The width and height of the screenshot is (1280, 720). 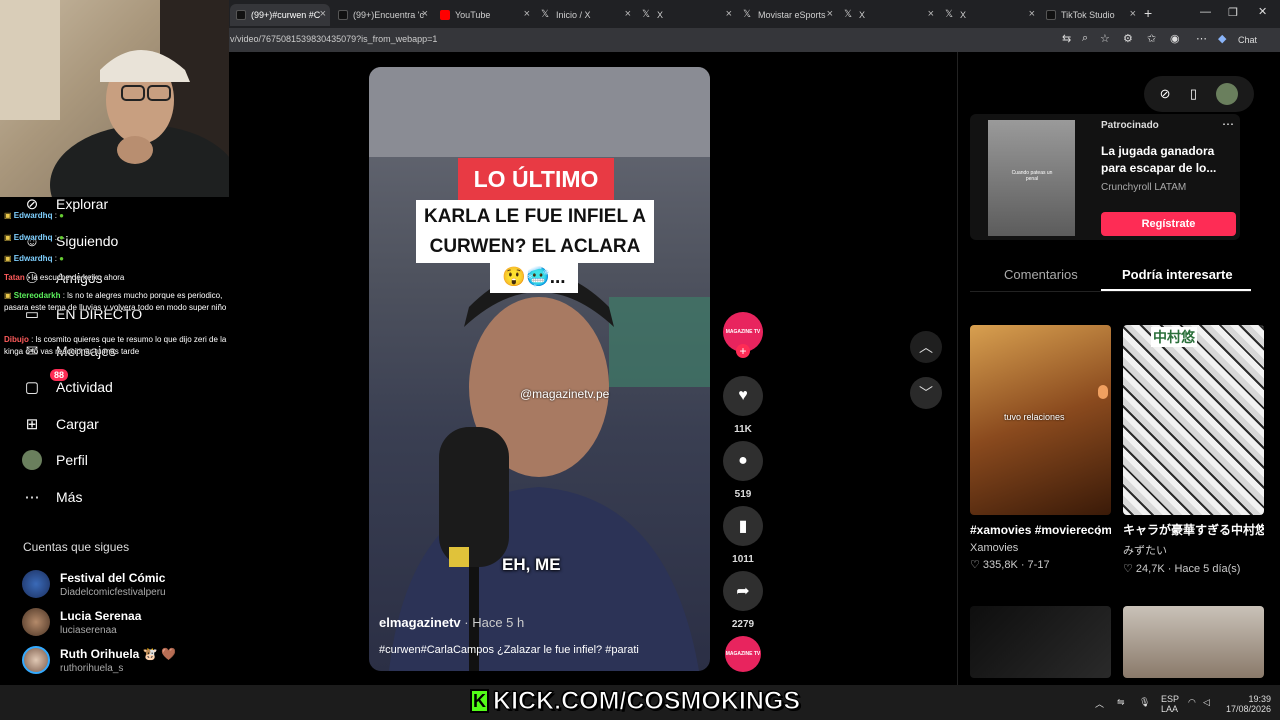 I want to click on tab-label: YouTube, so click(x=473, y=15).